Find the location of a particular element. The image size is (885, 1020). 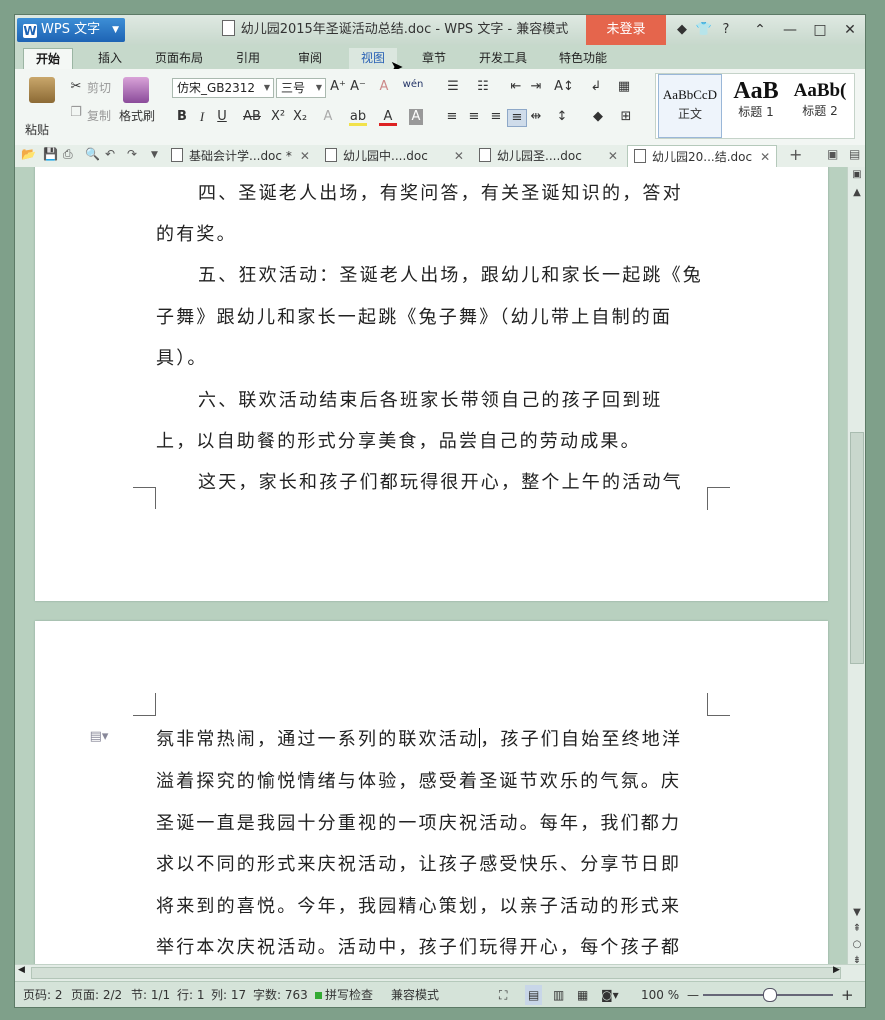

status-word-count: 字数: 763 is located at coordinates (280, 994).